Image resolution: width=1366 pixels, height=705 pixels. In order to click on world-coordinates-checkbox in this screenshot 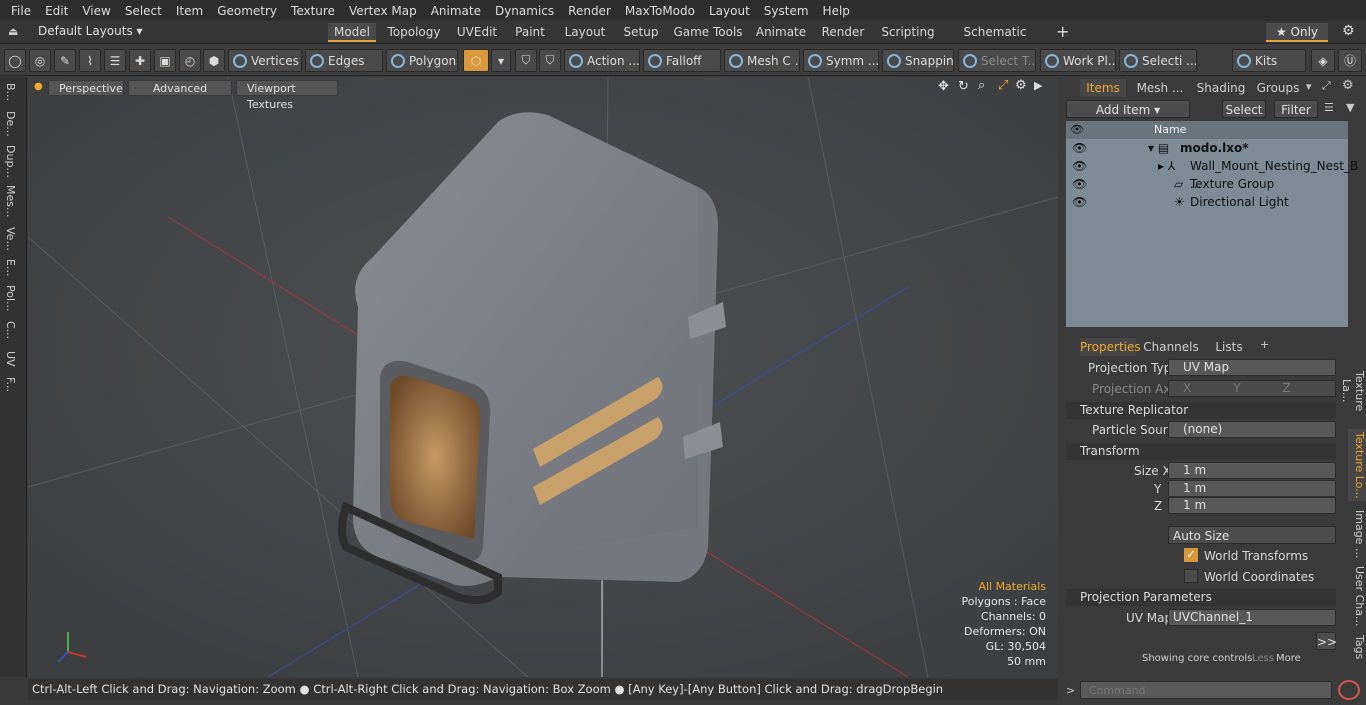, I will do `click(1191, 576)`.